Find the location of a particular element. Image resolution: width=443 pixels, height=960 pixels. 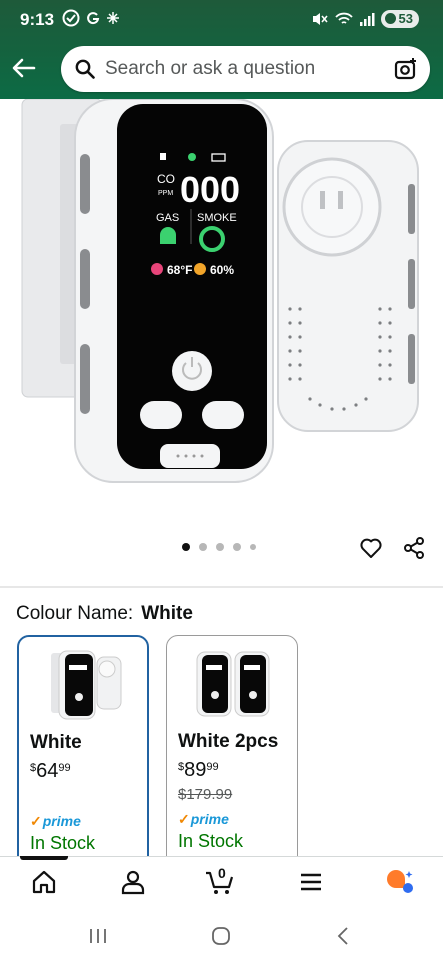

variant-list-price: $179.99 is located at coordinates (205, 794).